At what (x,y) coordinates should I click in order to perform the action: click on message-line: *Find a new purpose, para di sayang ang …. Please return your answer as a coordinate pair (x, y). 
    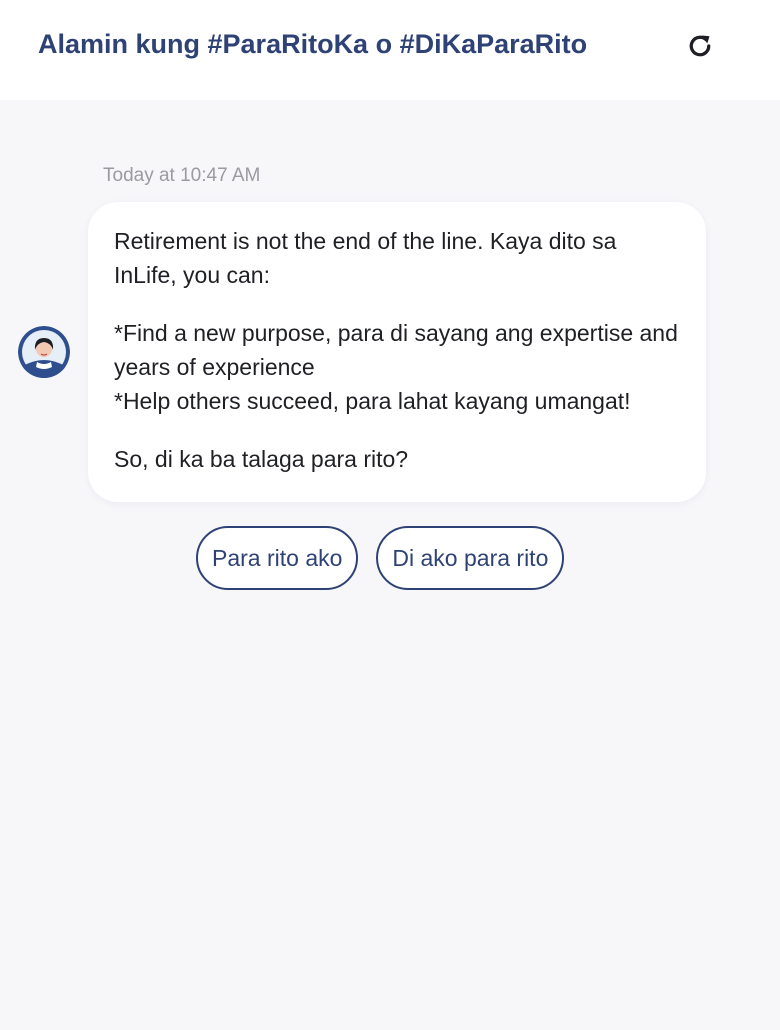
    Looking at the image, I should click on (396, 350).